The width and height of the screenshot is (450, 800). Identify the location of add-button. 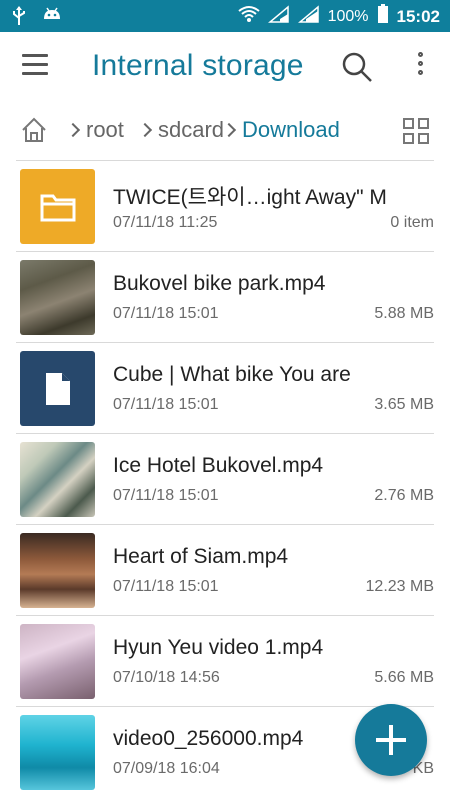
(391, 740).